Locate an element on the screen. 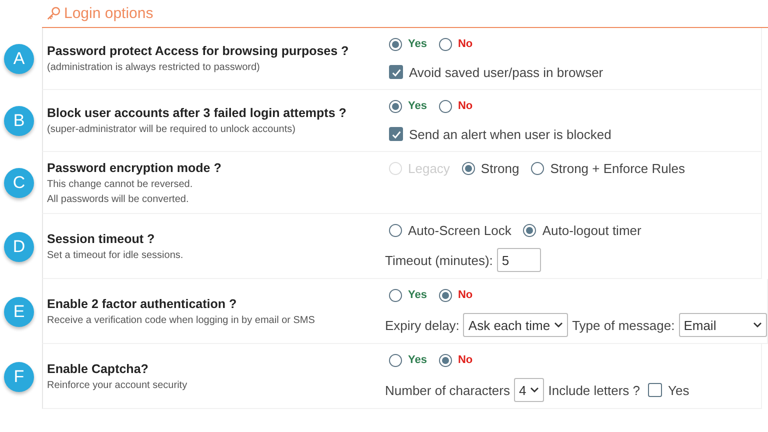 This screenshot has width=768, height=432. radio-label: Strong is located at coordinates (500, 168).